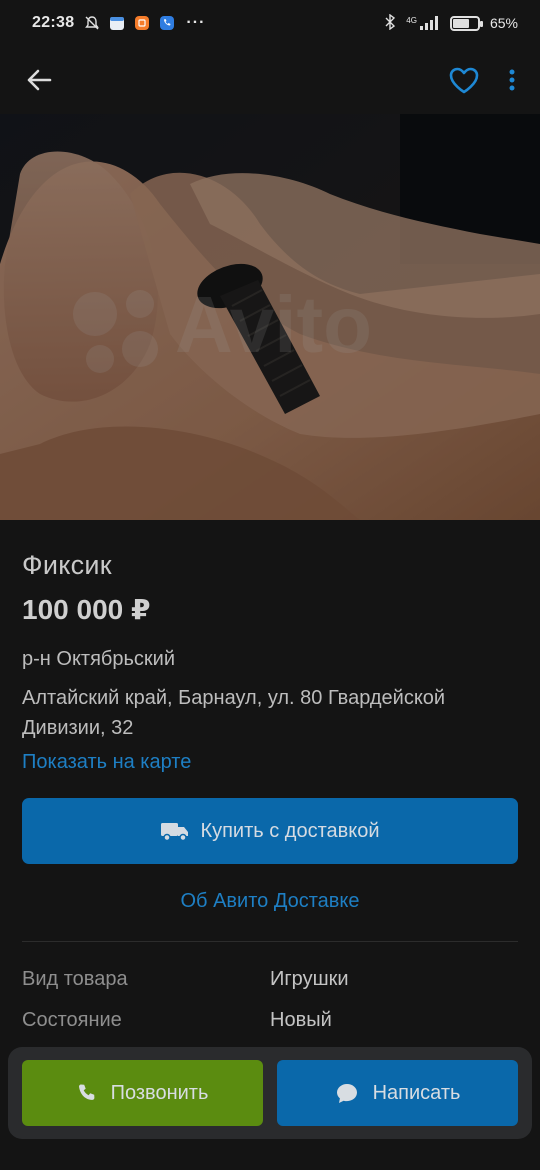  What do you see at coordinates (416, 1092) in the screenshot?
I see `write-button-label: Написать` at bounding box center [416, 1092].